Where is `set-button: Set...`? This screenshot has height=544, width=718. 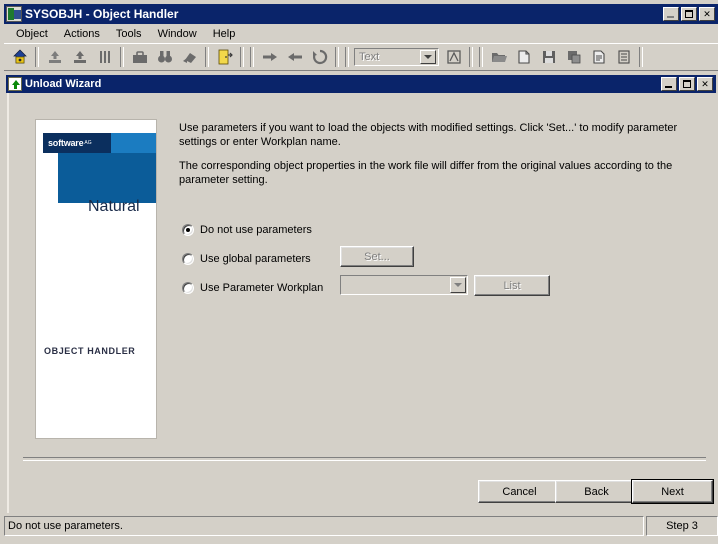 set-button: Set... is located at coordinates (377, 256).